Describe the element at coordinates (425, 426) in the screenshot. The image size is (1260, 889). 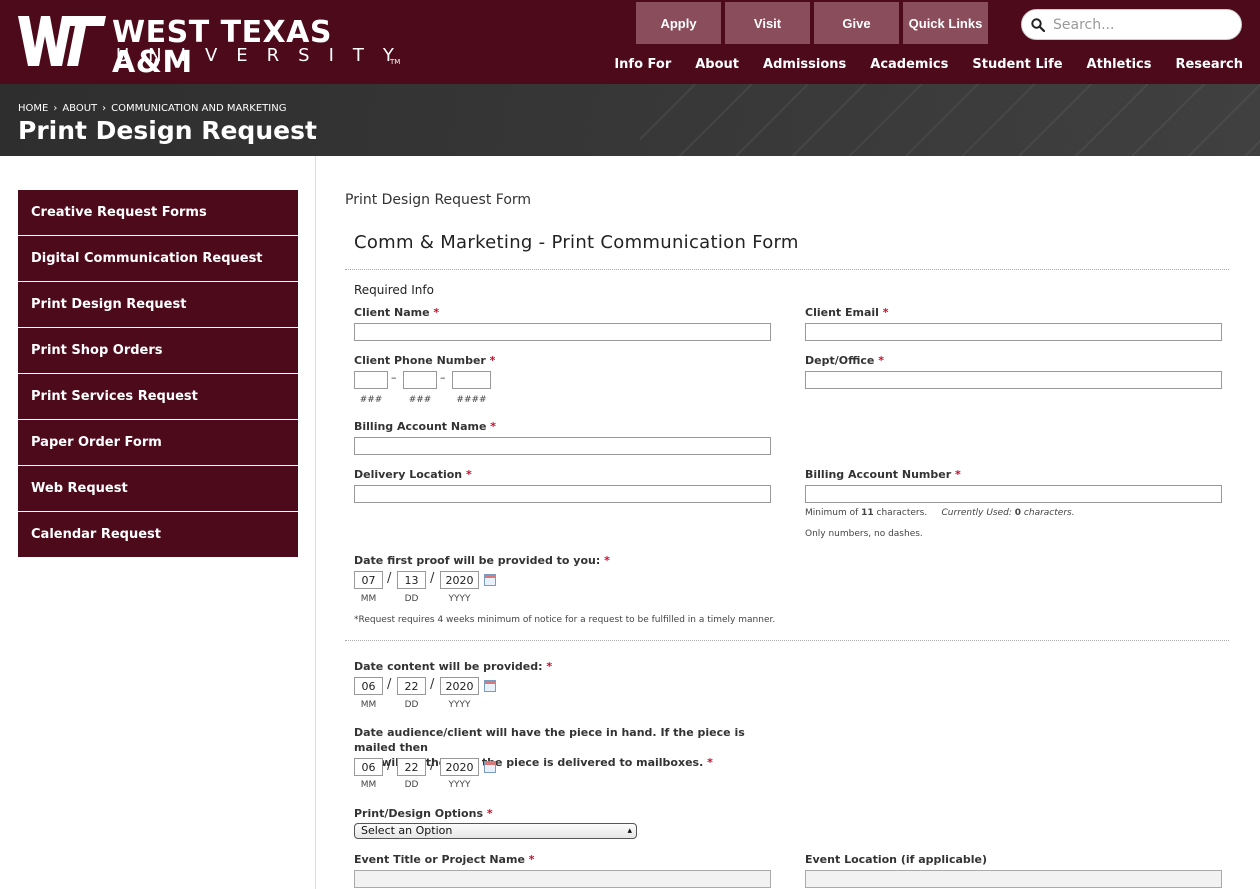
I see `billing-account-name-label: Billing Account Name *` at that location.